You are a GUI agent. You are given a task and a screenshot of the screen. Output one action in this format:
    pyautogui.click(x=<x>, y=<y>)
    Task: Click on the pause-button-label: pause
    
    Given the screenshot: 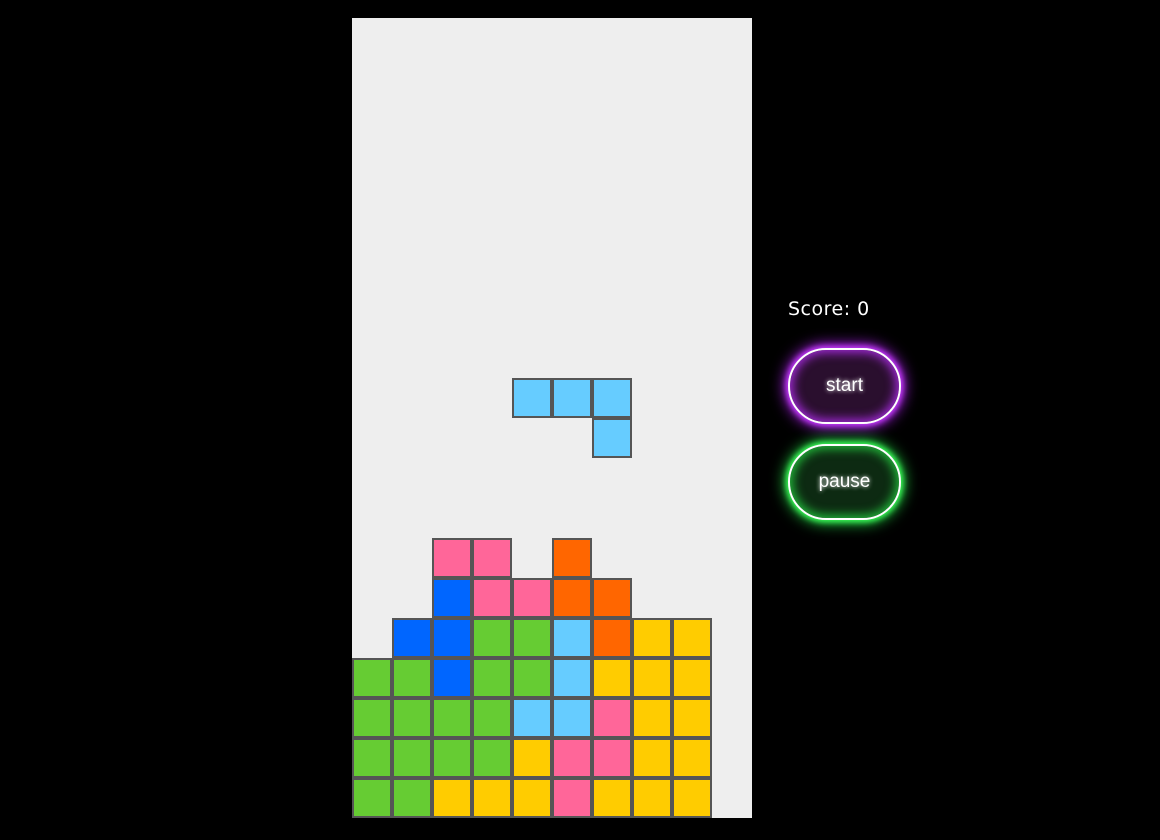 What is the action you would take?
    pyautogui.click(x=844, y=481)
    